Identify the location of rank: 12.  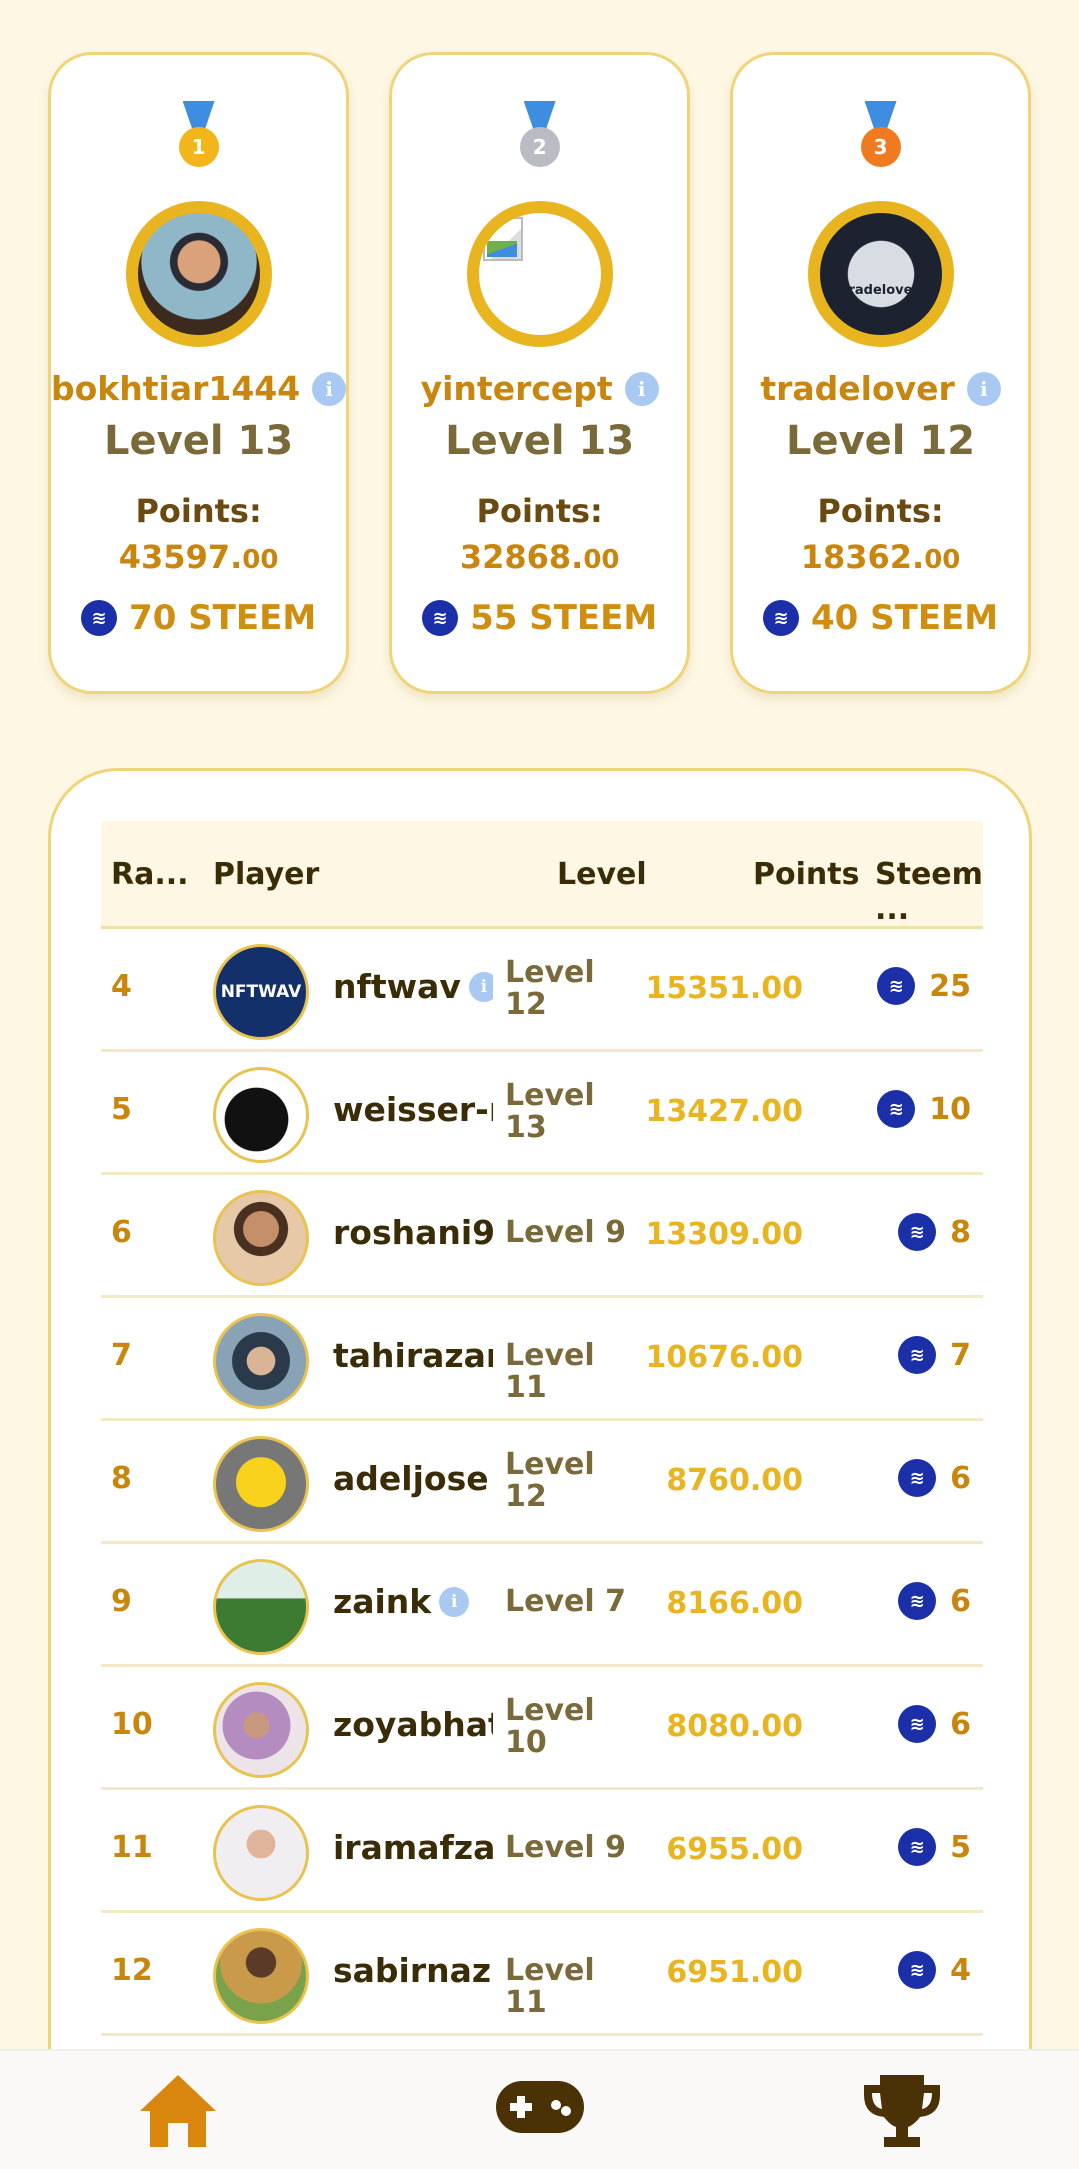
(132, 1970).